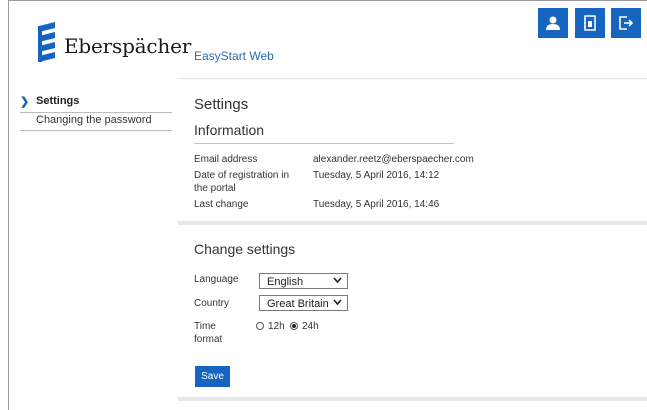  I want to click on last-change-value: Tuesday, 5 April 2016, 14:46, so click(376, 204).